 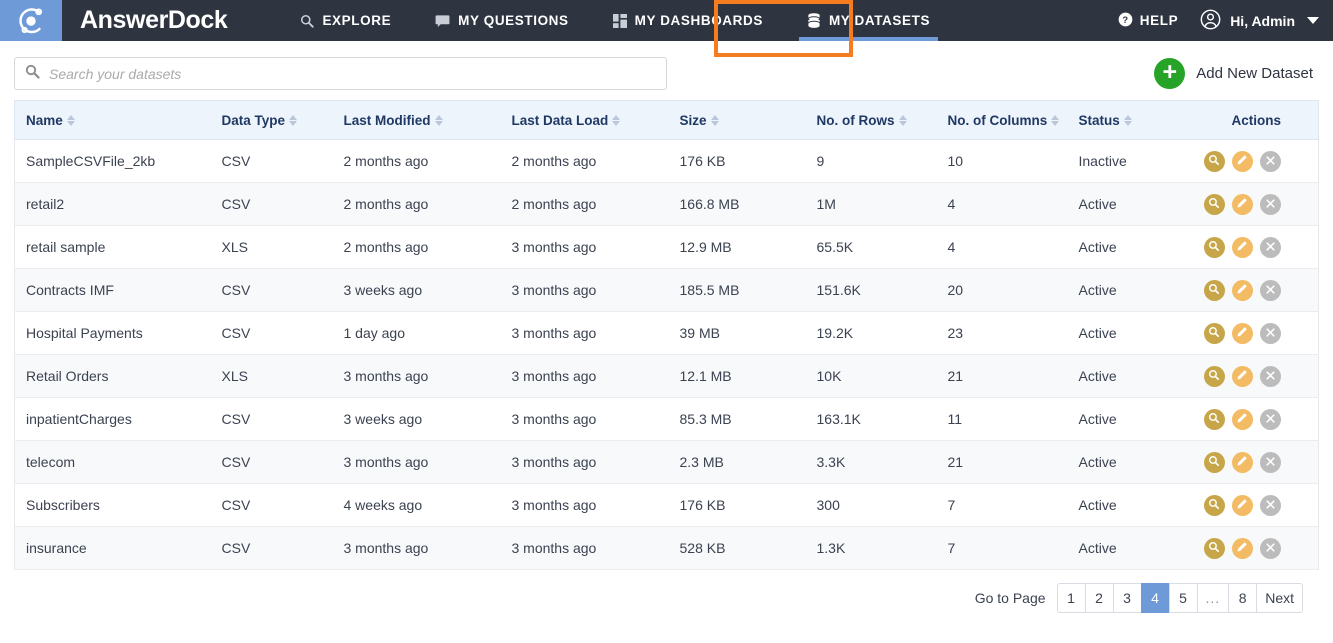 I want to click on magnifier-icon, so click(x=1214, y=161).